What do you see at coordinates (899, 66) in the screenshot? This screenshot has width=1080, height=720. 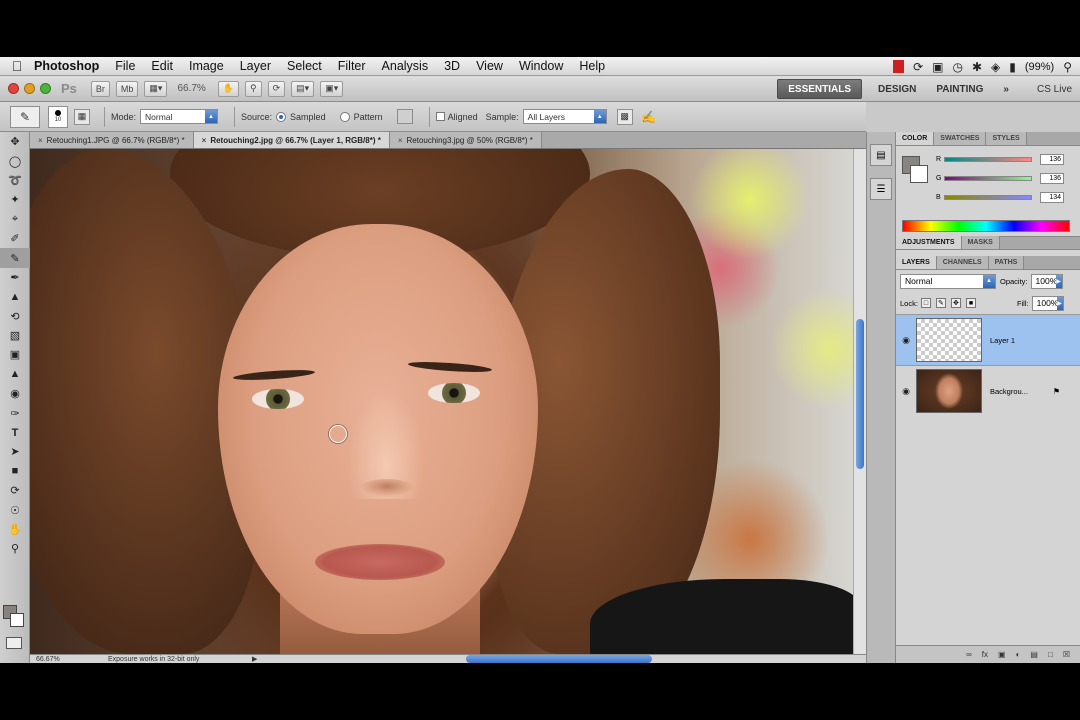 I see `record-icon` at bounding box center [899, 66].